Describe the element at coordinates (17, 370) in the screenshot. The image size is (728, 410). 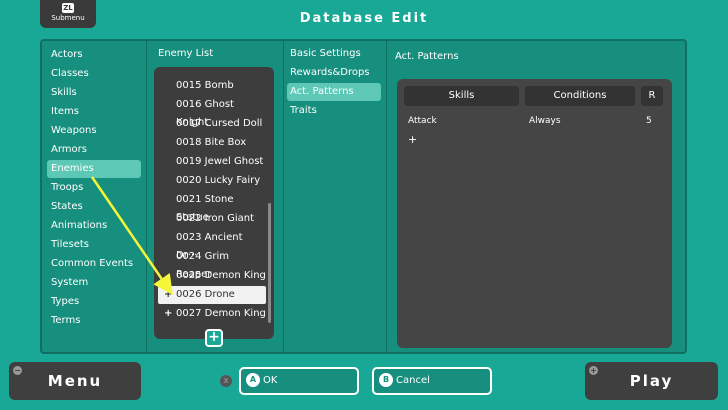
I see `minus-key-icon: −` at that location.